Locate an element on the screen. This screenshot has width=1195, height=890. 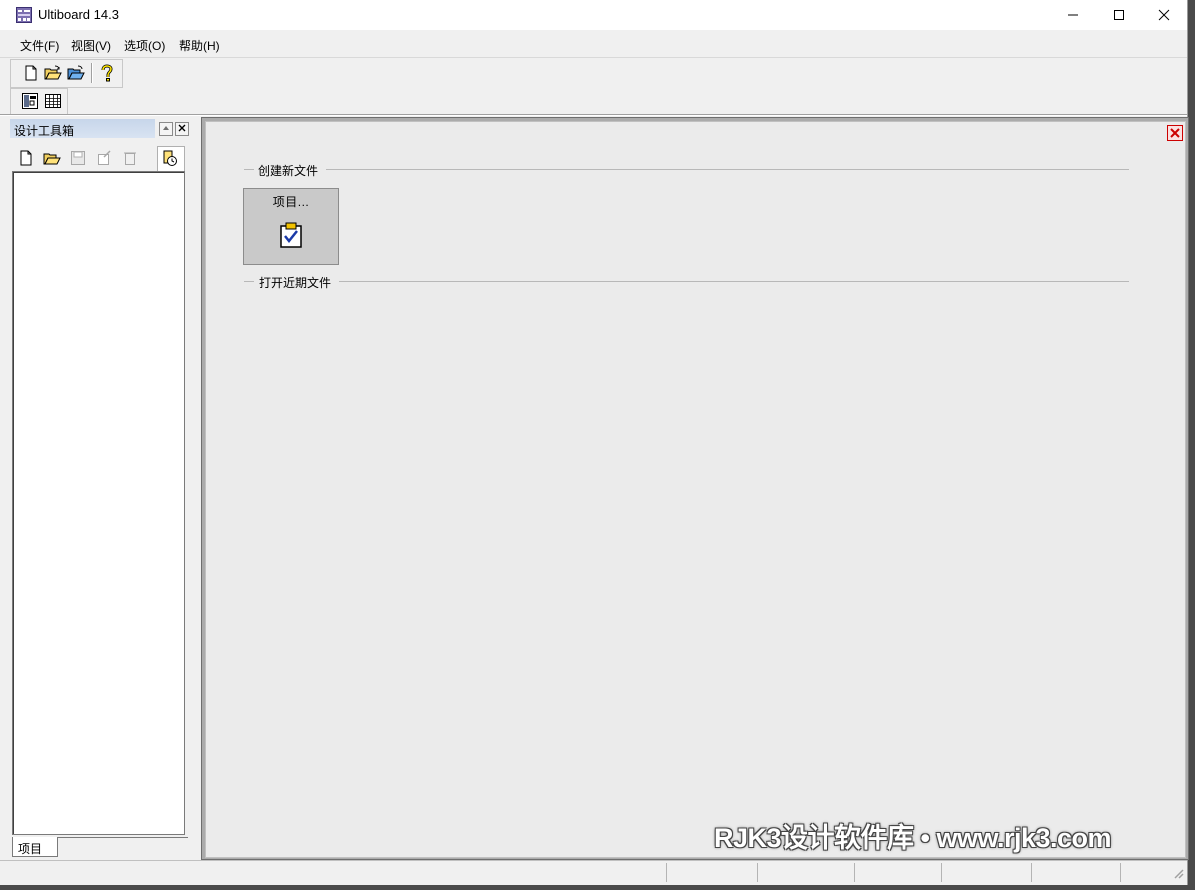
tab-project: 项目 is located at coordinates (35, 847).